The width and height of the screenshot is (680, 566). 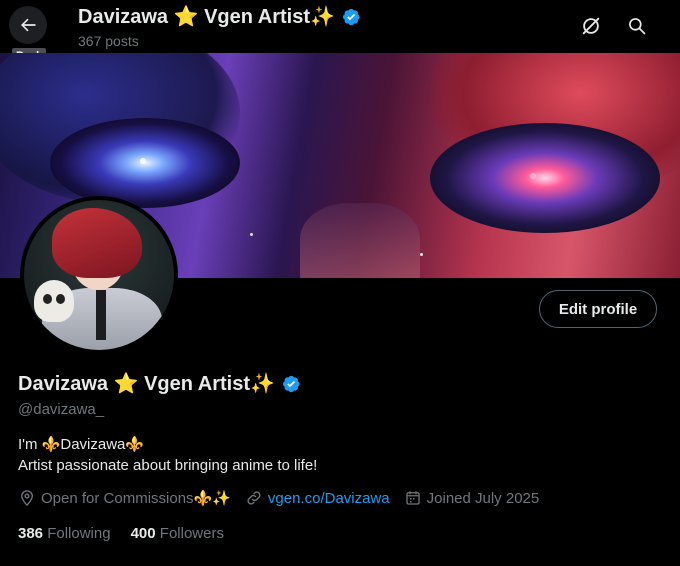 I want to click on website-item: vgen.co/Davizawa, so click(x=317, y=498).